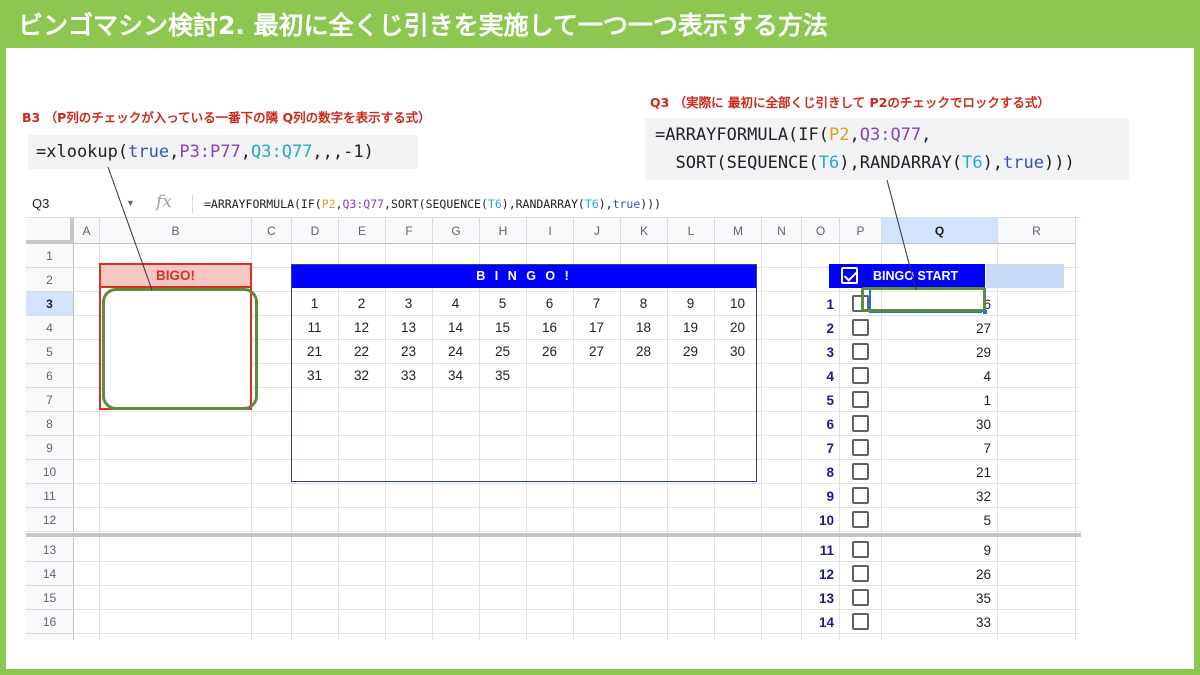 The image size is (1200, 675). I want to click on row-header-9: 9, so click(50, 448).